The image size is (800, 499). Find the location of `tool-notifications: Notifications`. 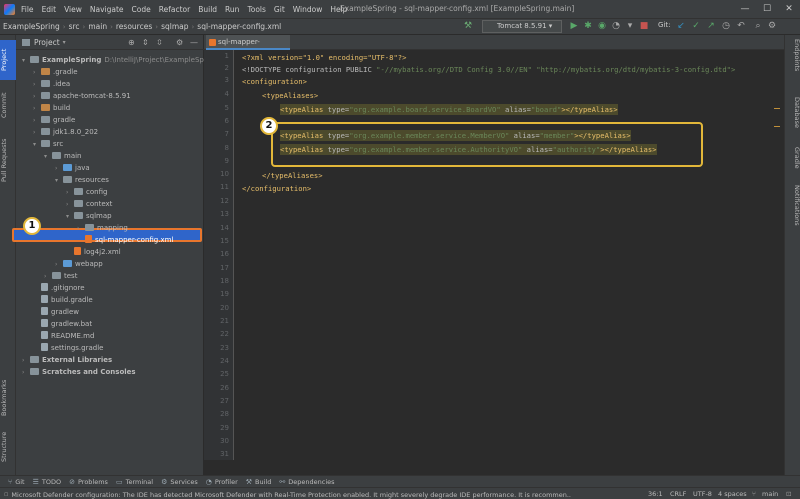

tool-notifications: Notifications is located at coordinates (793, 210).